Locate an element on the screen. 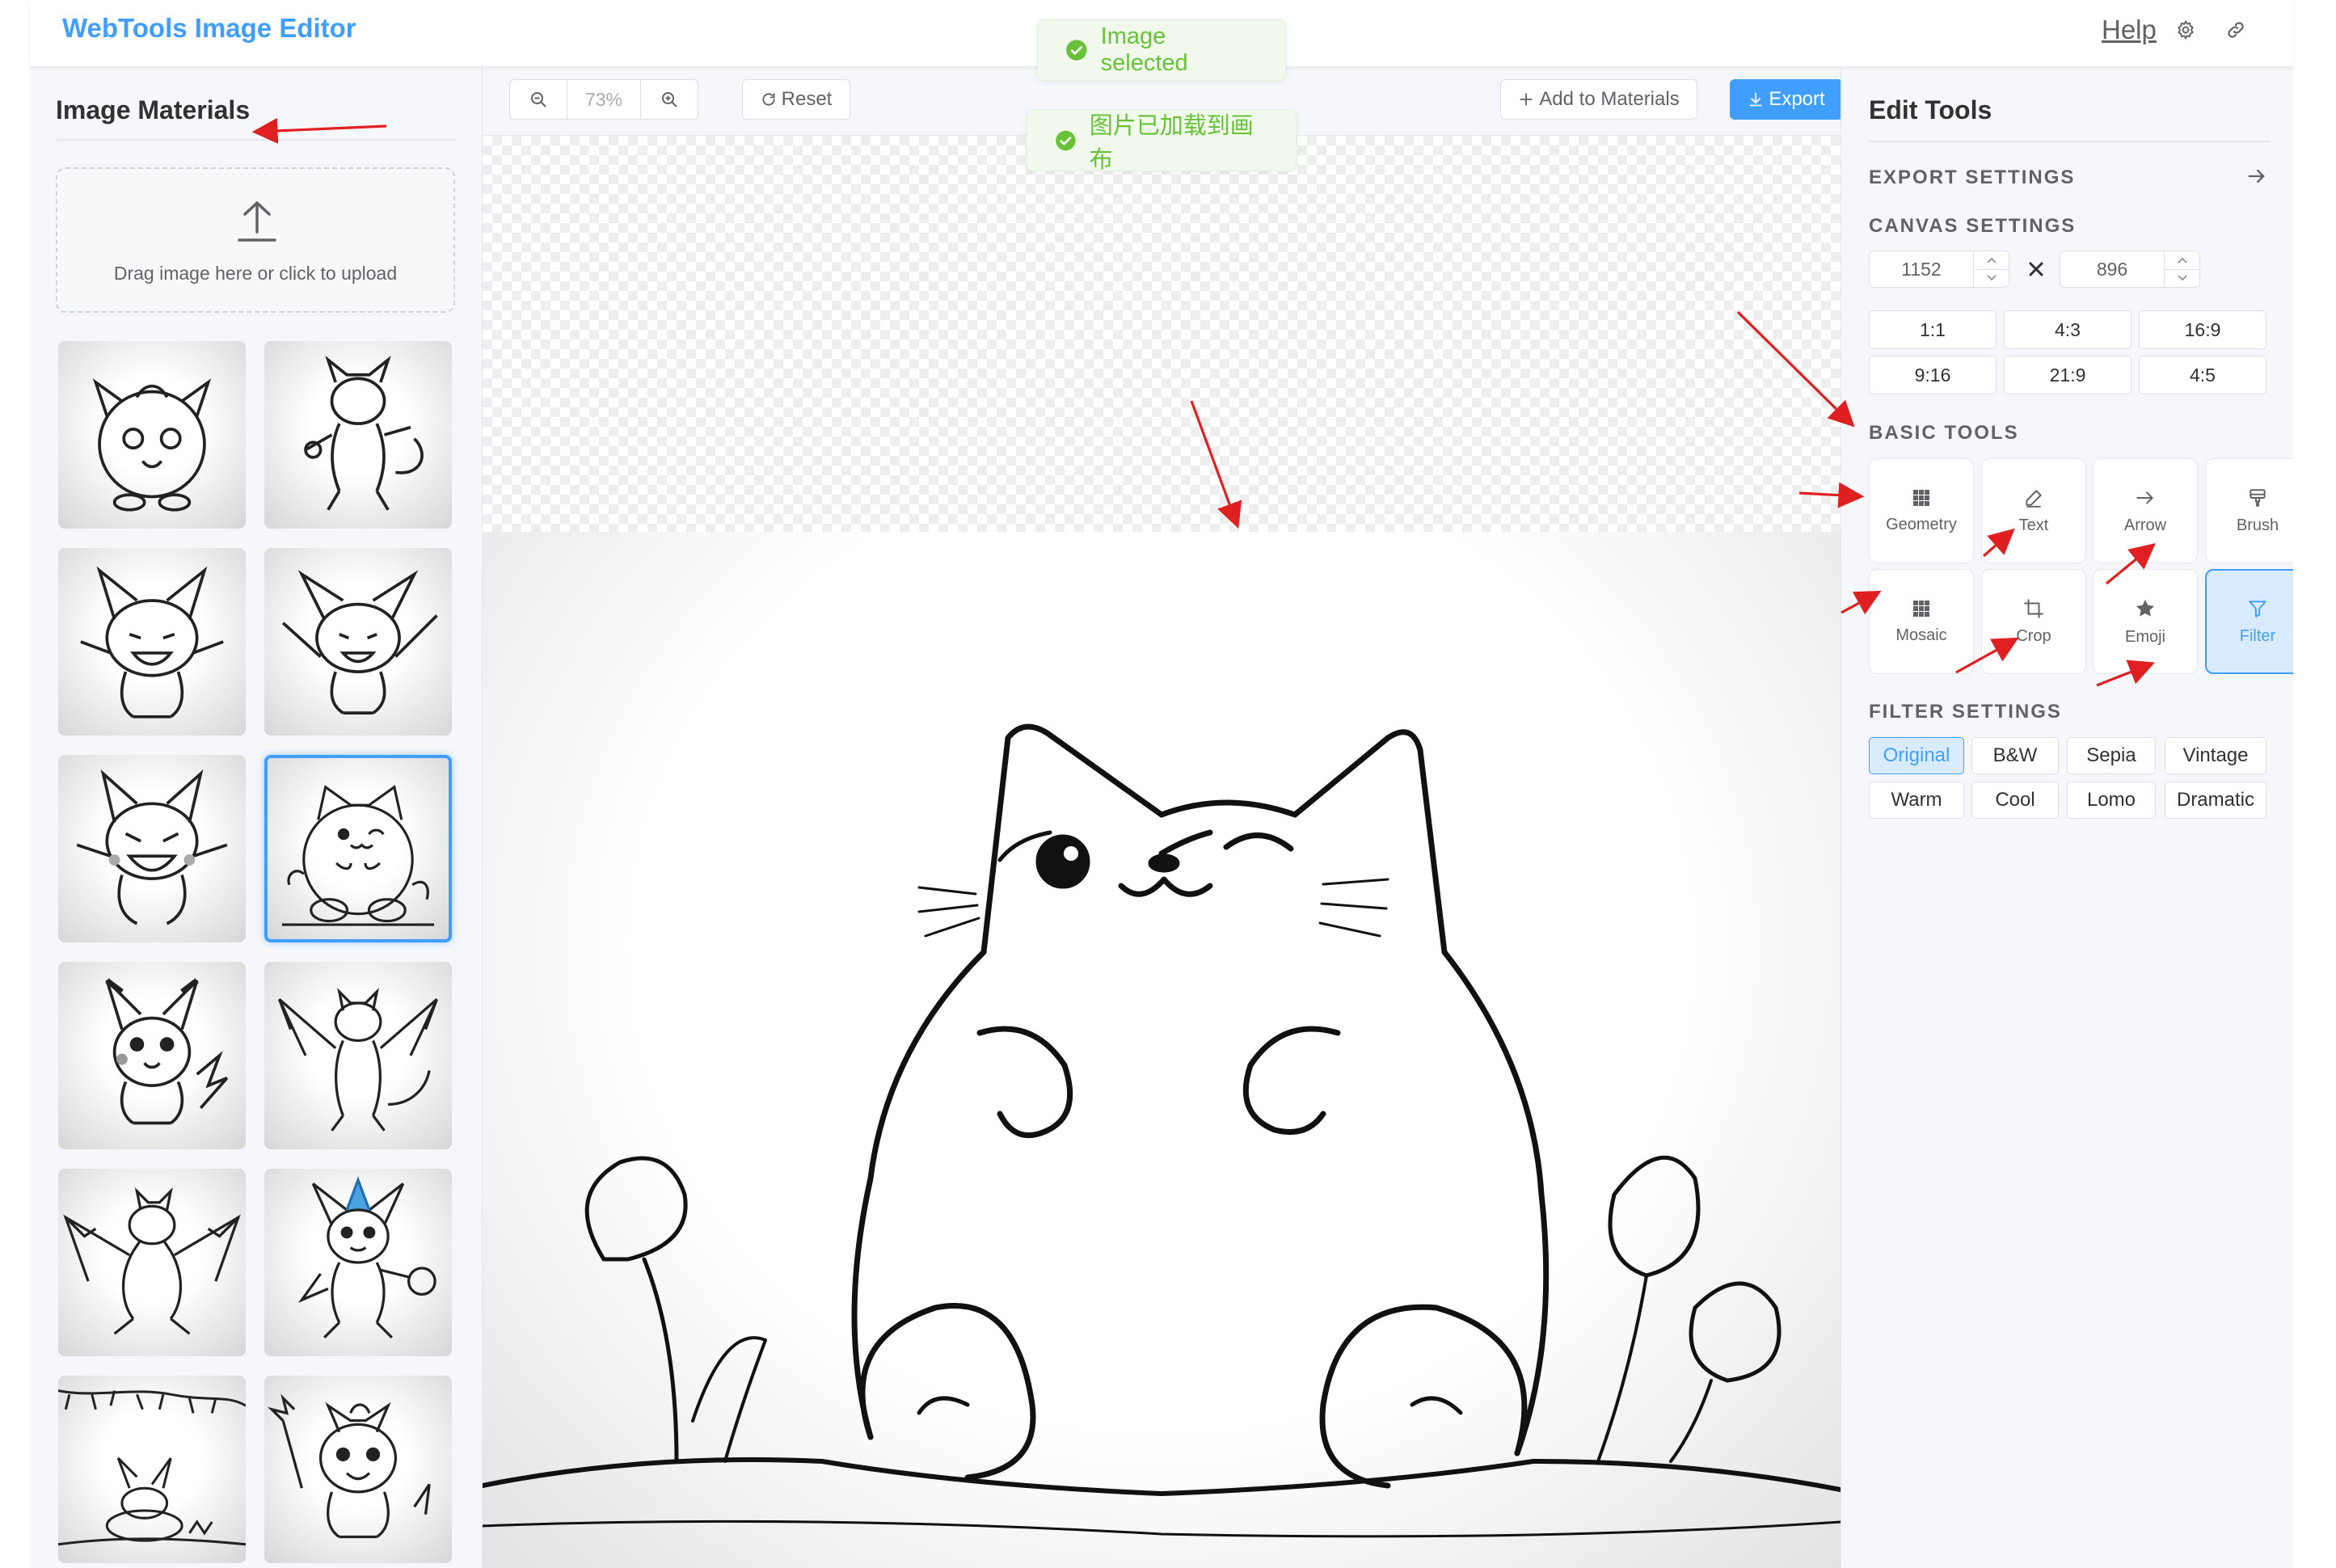 The width and height of the screenshot is (2336, 1568). material-thumb-selected is located at coordinates (358, 849).